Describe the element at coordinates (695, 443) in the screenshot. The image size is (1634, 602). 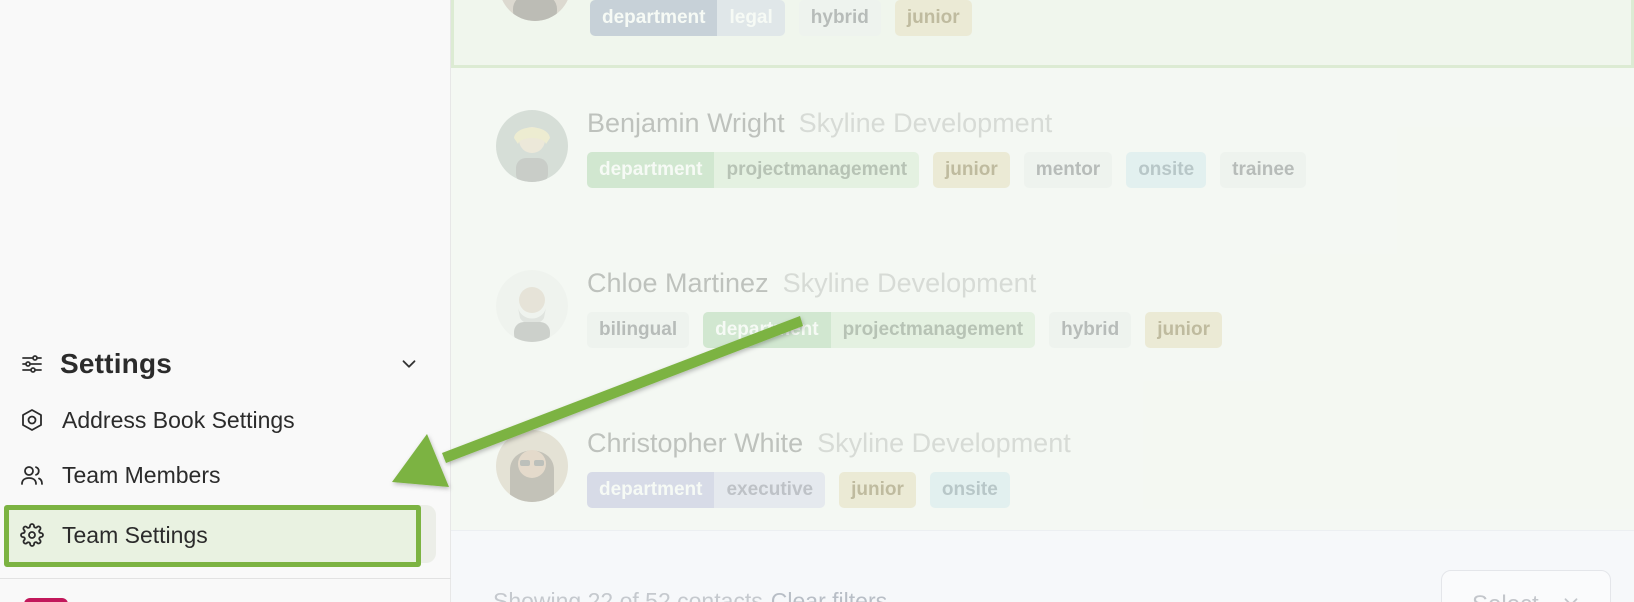
I see `contact-full-name: Christopher White` at that location.